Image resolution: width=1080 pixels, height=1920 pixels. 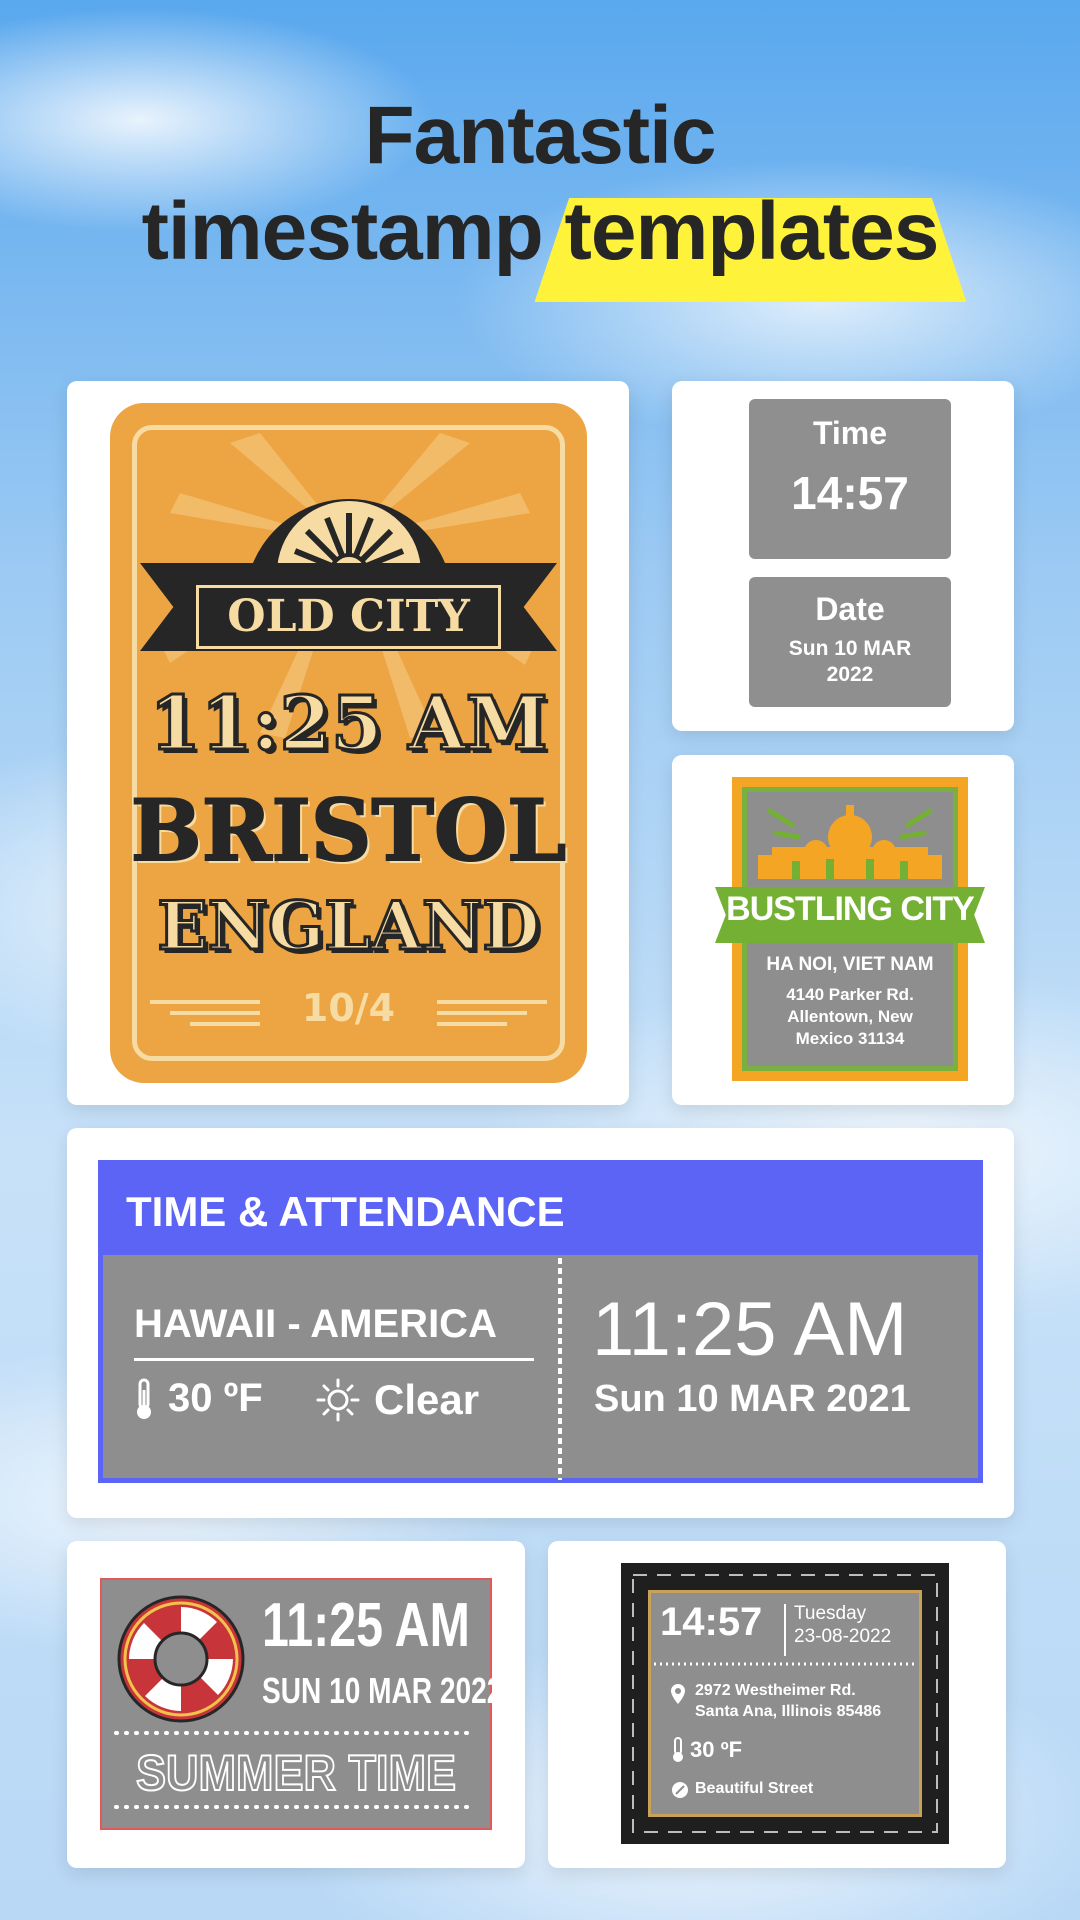 I want to click on sun-icon, so click(x=338, y=1400).